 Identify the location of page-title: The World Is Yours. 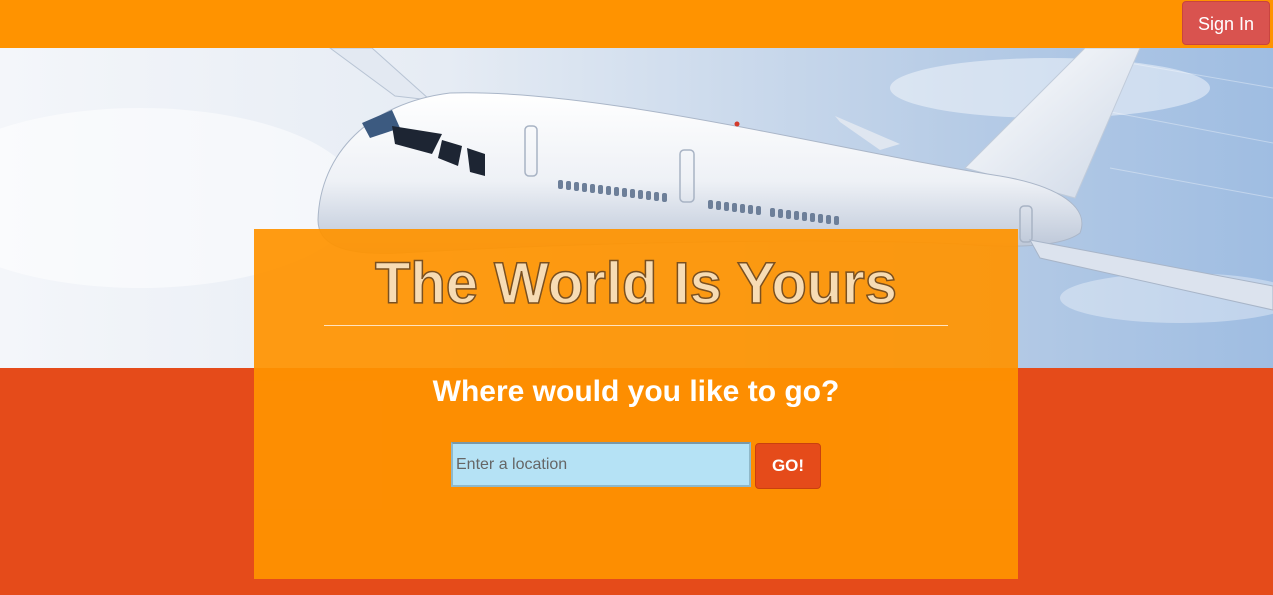
(636, 283).